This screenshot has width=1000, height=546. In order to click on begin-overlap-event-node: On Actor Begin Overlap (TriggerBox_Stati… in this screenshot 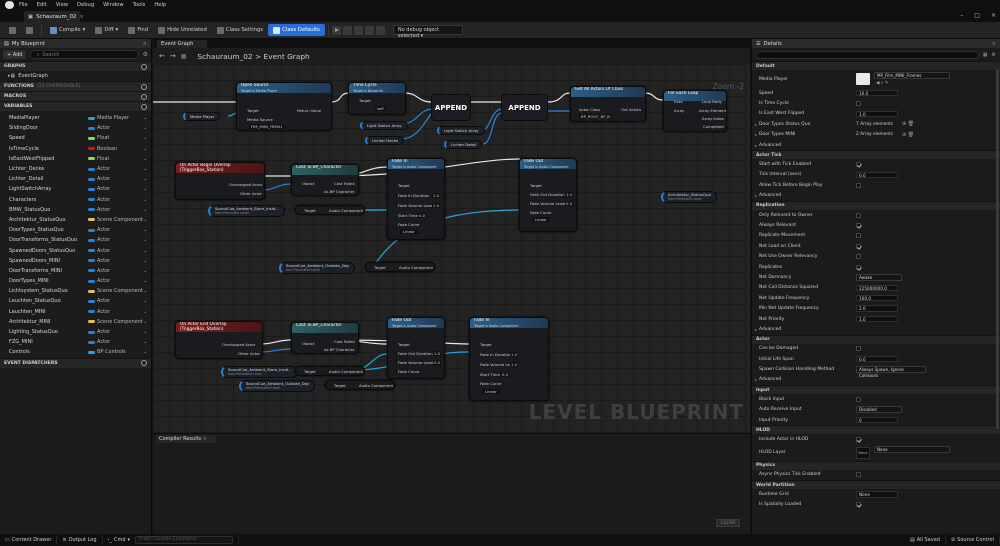, I will do `click(220, 181)`.